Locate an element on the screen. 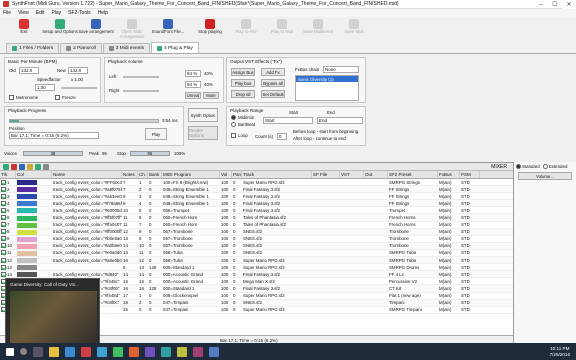 This screenshot has width=576, height=360. grid-header-cell: Track is located at coordinates (277, 174).